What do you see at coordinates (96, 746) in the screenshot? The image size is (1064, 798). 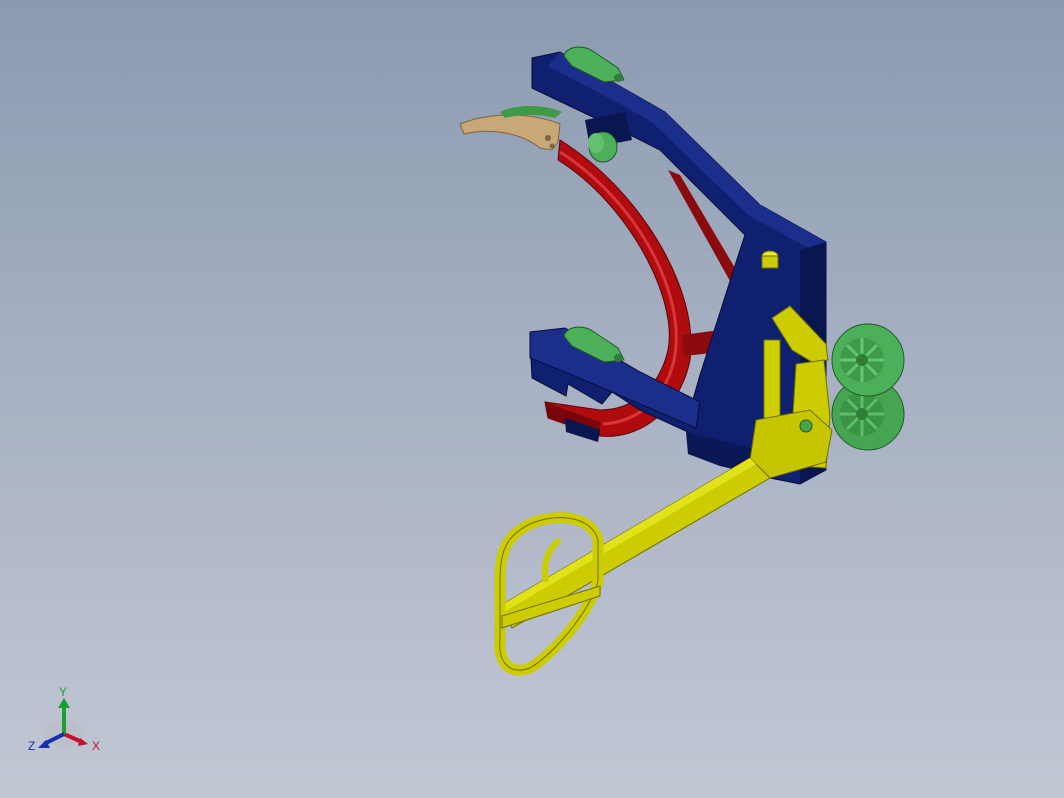 I see `x-axis-label: X` at bounding box center [96, 746].